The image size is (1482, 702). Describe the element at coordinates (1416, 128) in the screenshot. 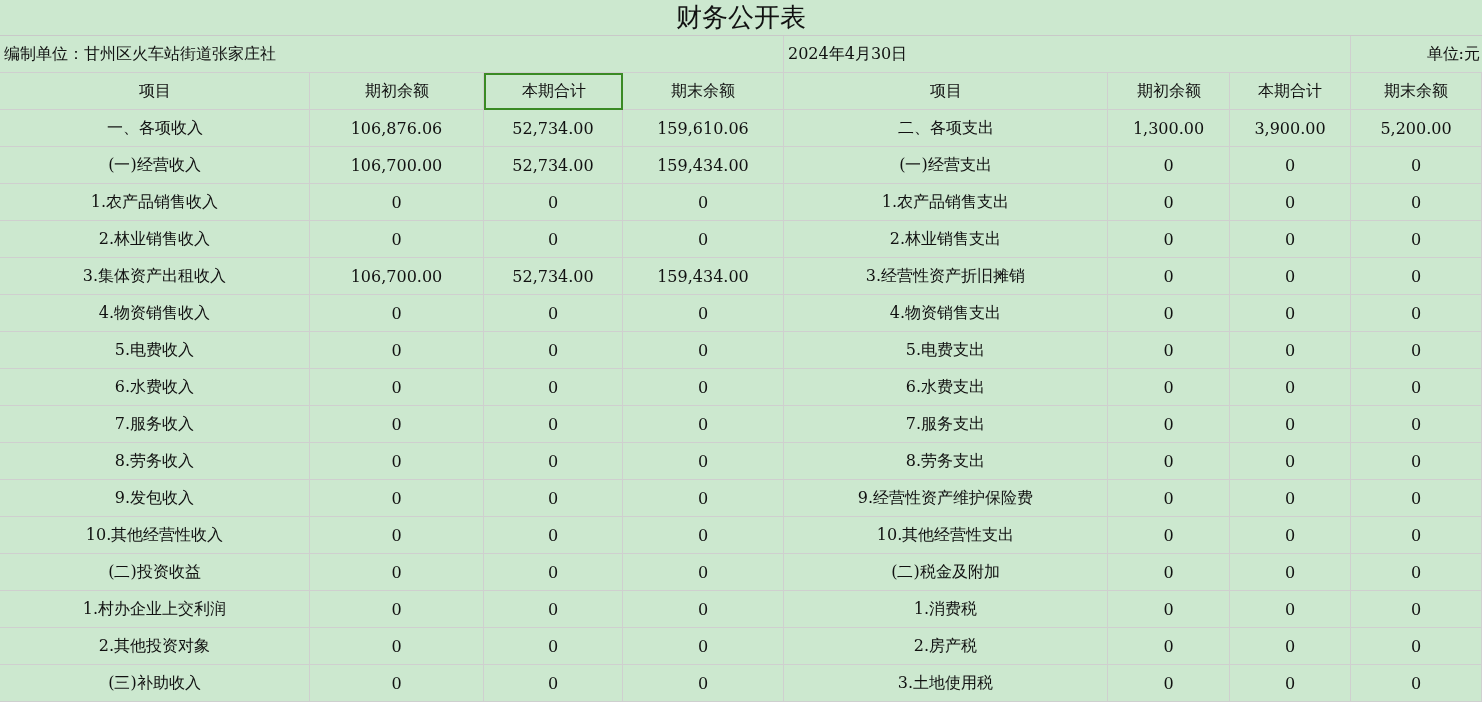

I see `table-cell: 5,200.00` at that location.